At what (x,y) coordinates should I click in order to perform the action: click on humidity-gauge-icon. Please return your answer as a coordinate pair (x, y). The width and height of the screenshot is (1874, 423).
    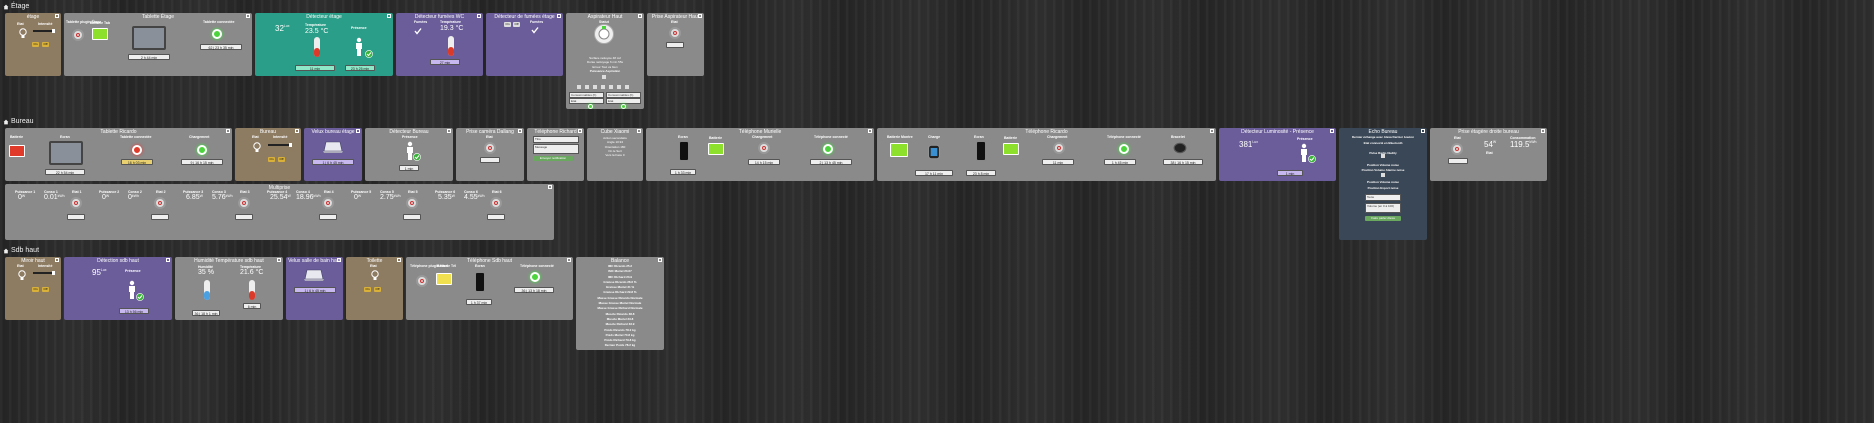
    Looking at the image, I should click on (207, 290).